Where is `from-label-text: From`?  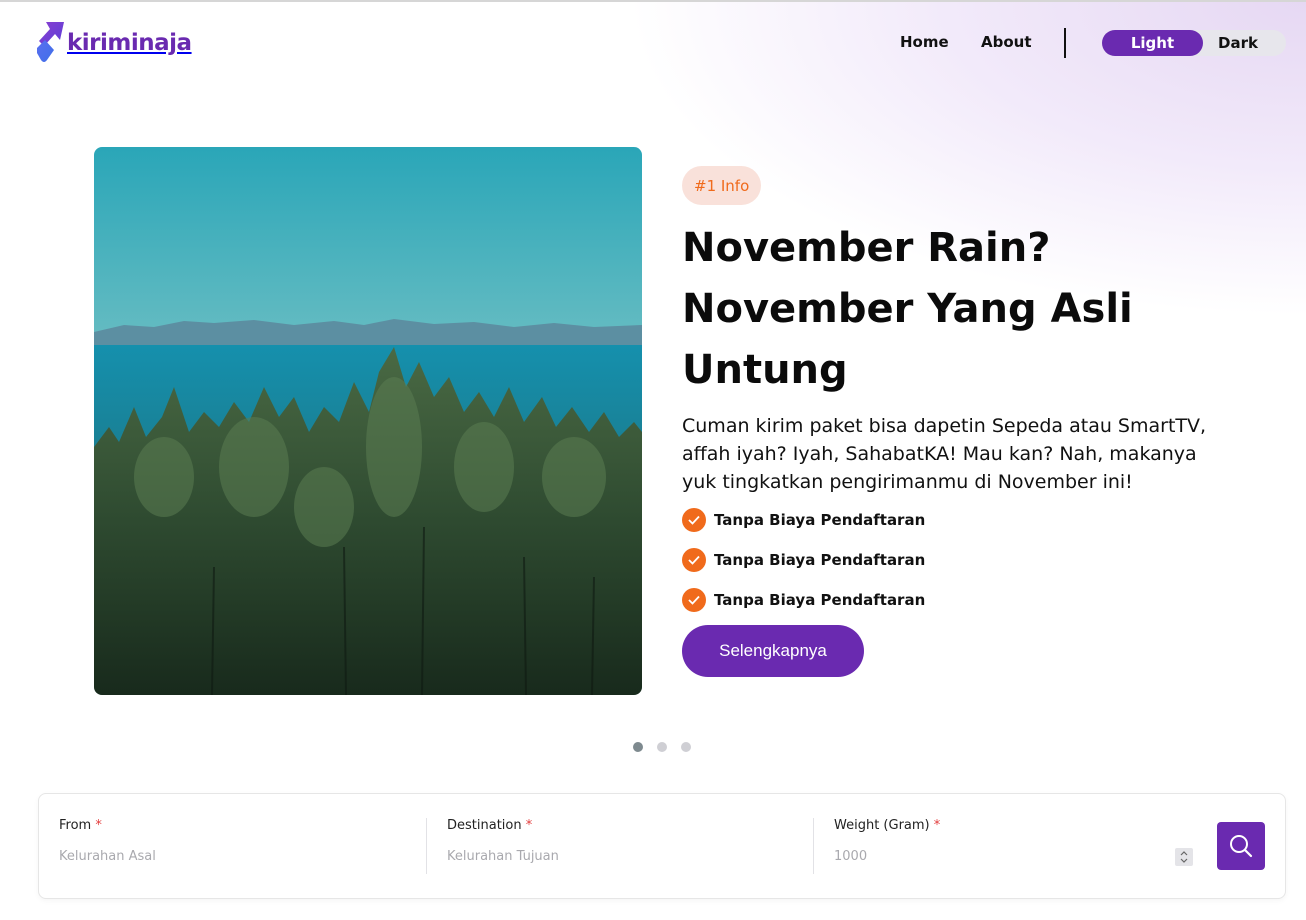 from-label-text: From is located at coordinates (75, 825).